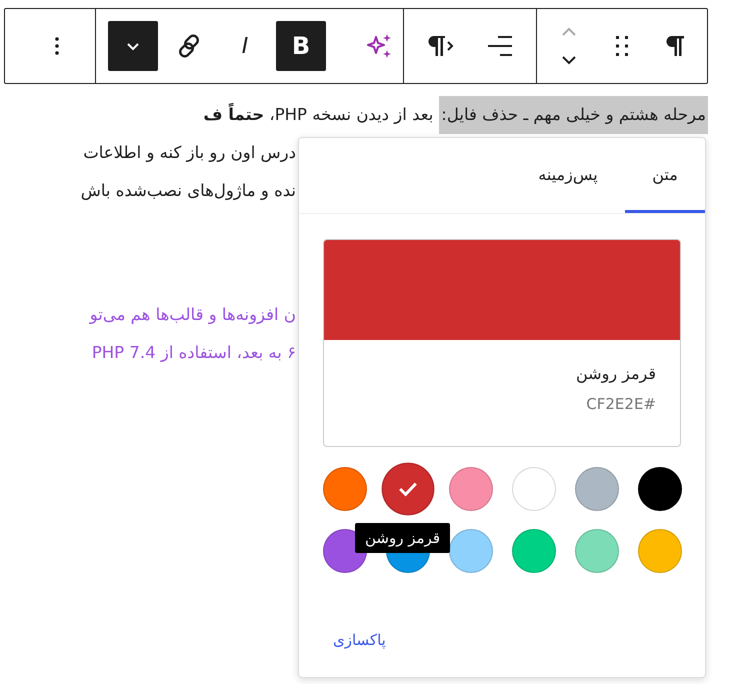 The image size is (733, 684). I want to click on color-name: قرمز روشن, so click(616, 373).